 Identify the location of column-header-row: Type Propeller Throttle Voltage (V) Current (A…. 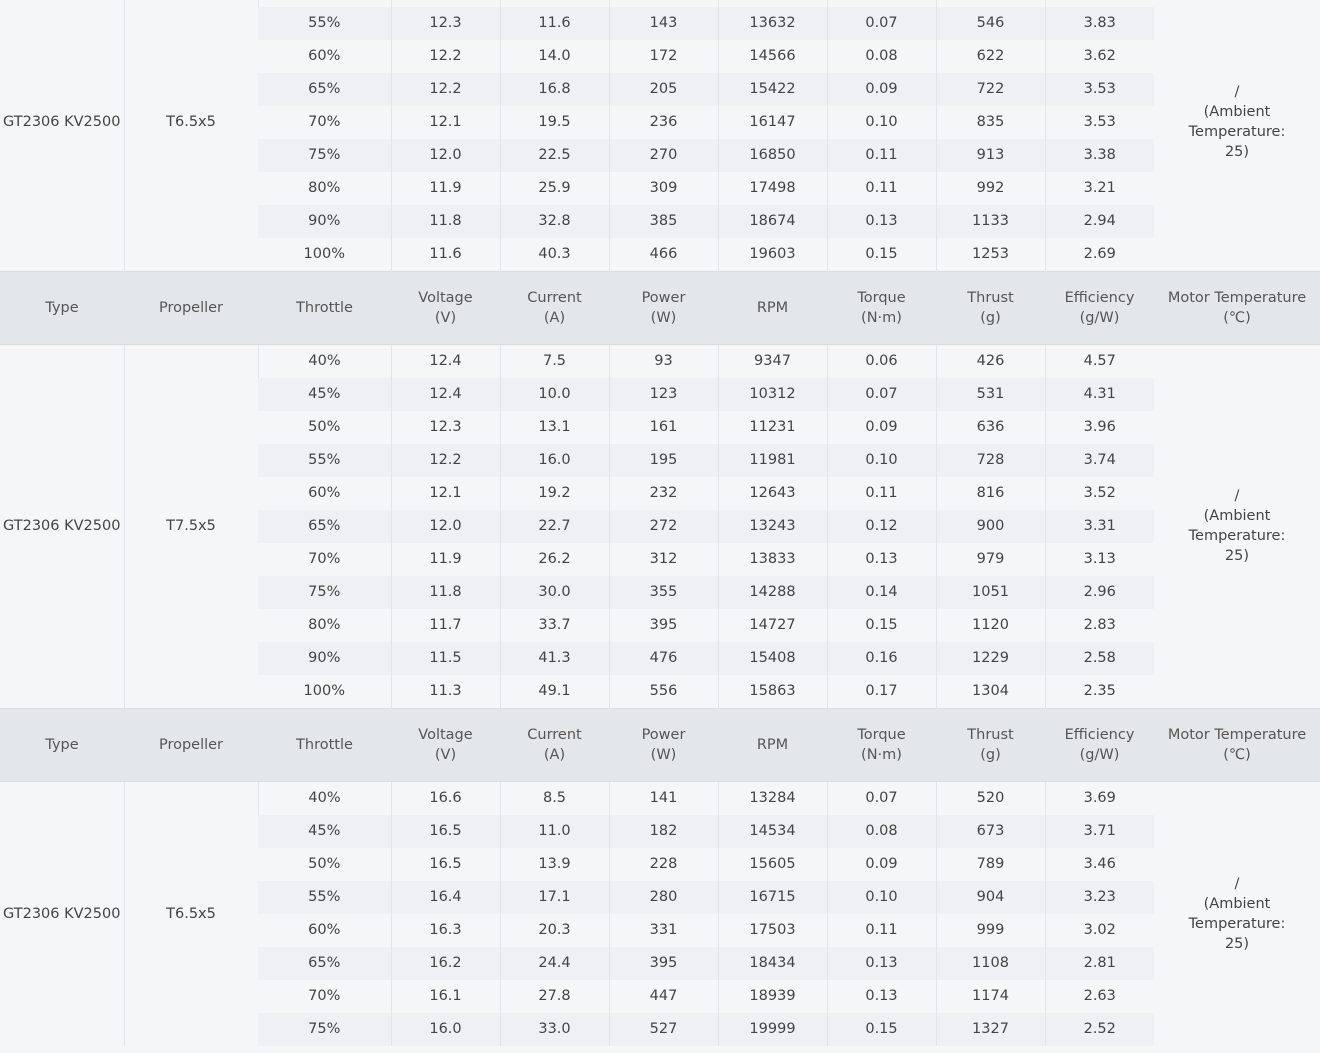
(660, 744).